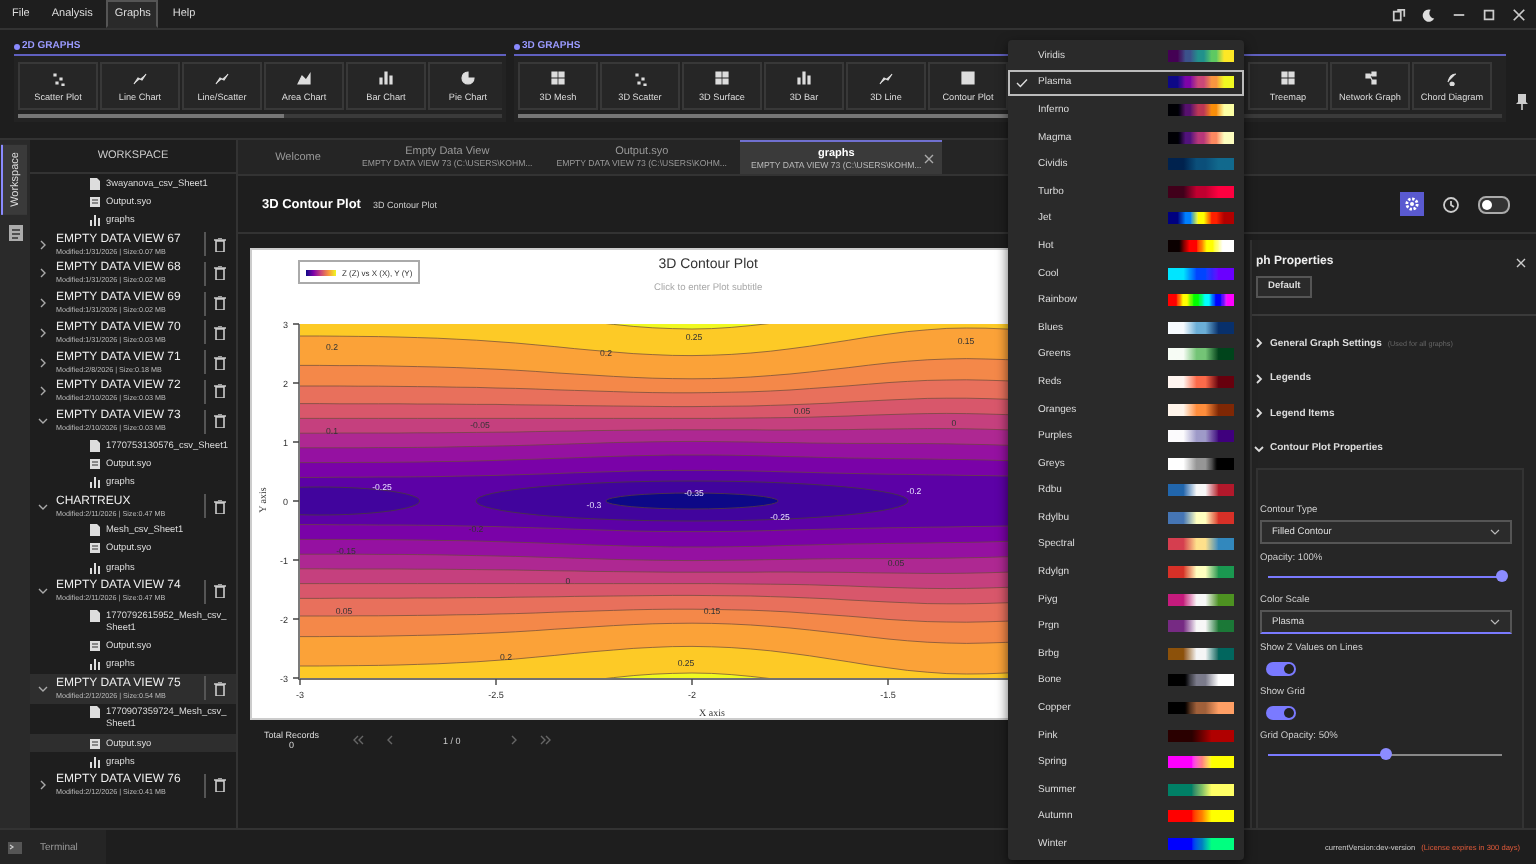 The width and height of the screenshot is (1536, 864). What do you see at coordinates (514, 740) in the screenshot?
I see `next-page-icon` at bounding box center [514, 740].